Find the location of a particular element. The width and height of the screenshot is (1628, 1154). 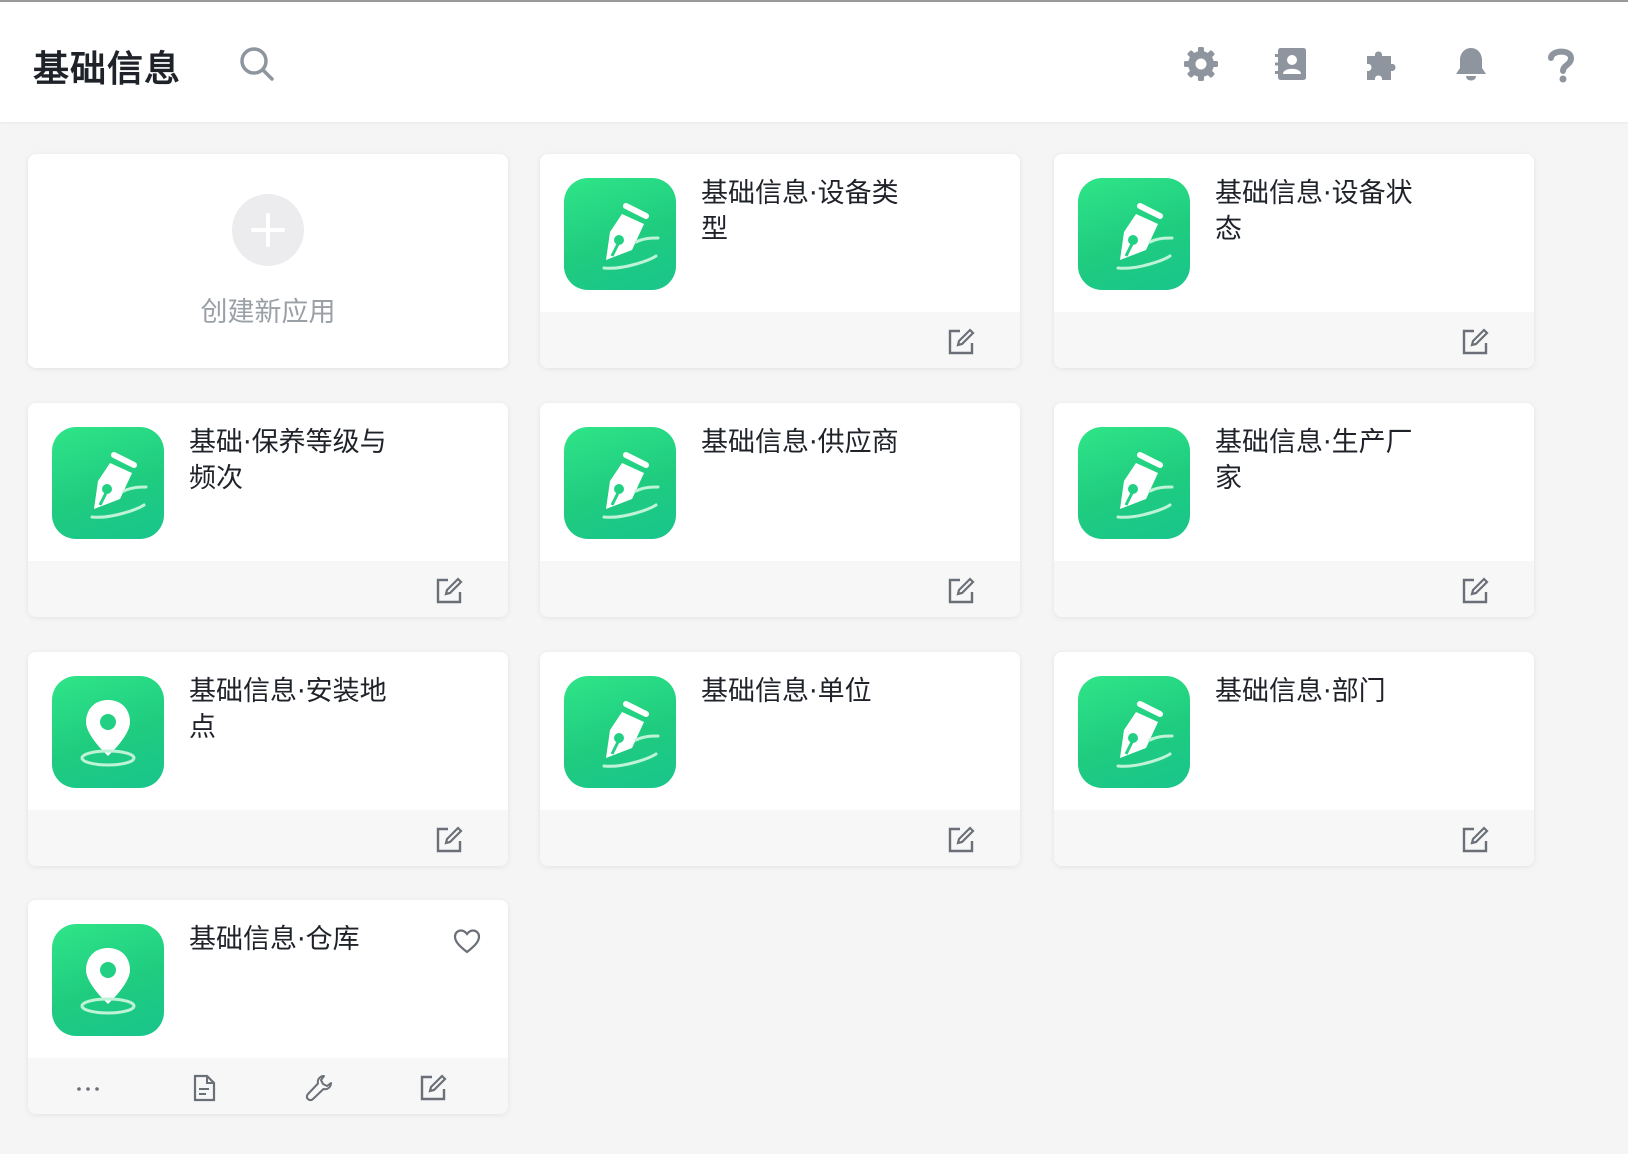

app-title: 基础信息·设备类型 is located at coordinates (800, 211).